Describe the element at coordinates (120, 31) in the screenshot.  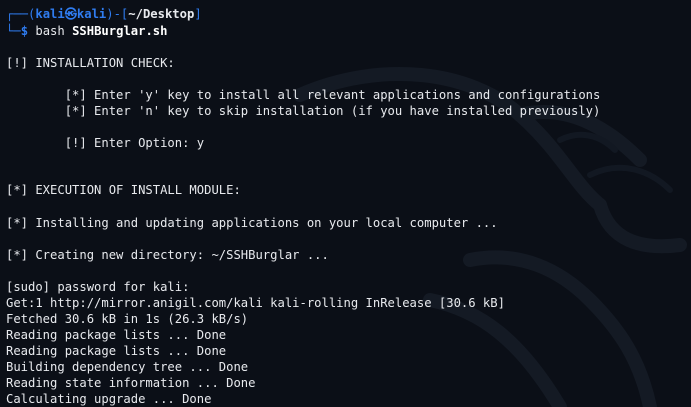
I see `command-argument: SSHBurglar.sh` at that location.